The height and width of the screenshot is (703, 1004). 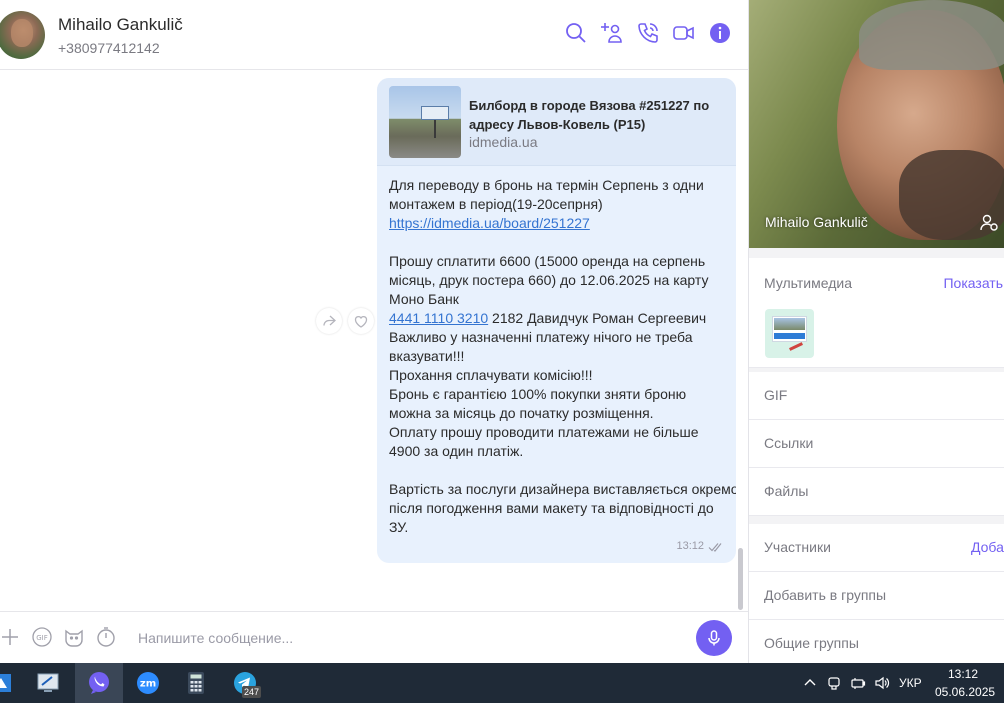 What do you see at coordinates (12, 683) in the screenshot?
I see `taskbar-app-icon` at bounding box center [12, 683].